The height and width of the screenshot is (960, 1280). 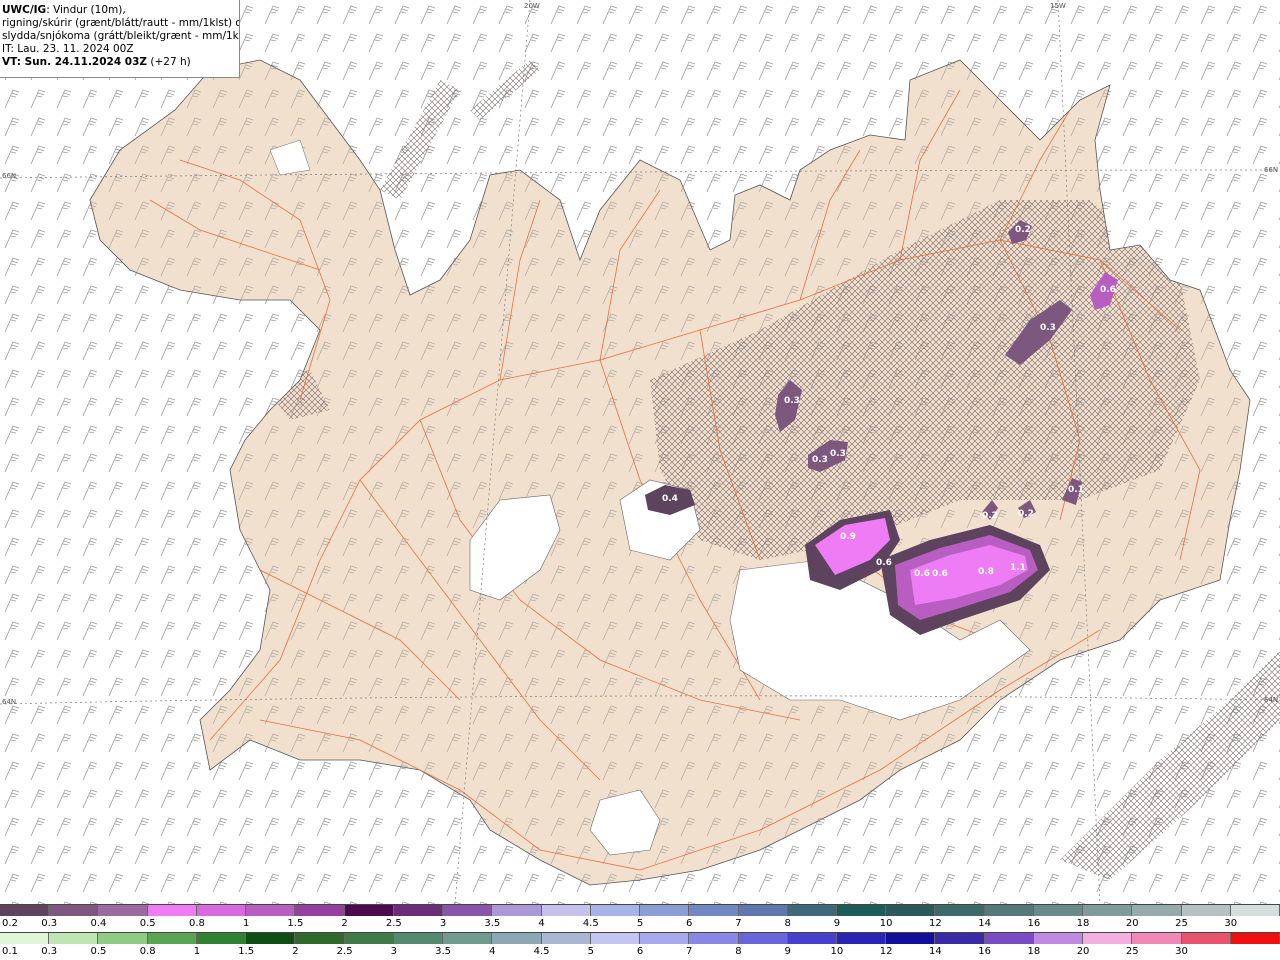 I want to click on scale-label: 5, so click(x=590, y=951).